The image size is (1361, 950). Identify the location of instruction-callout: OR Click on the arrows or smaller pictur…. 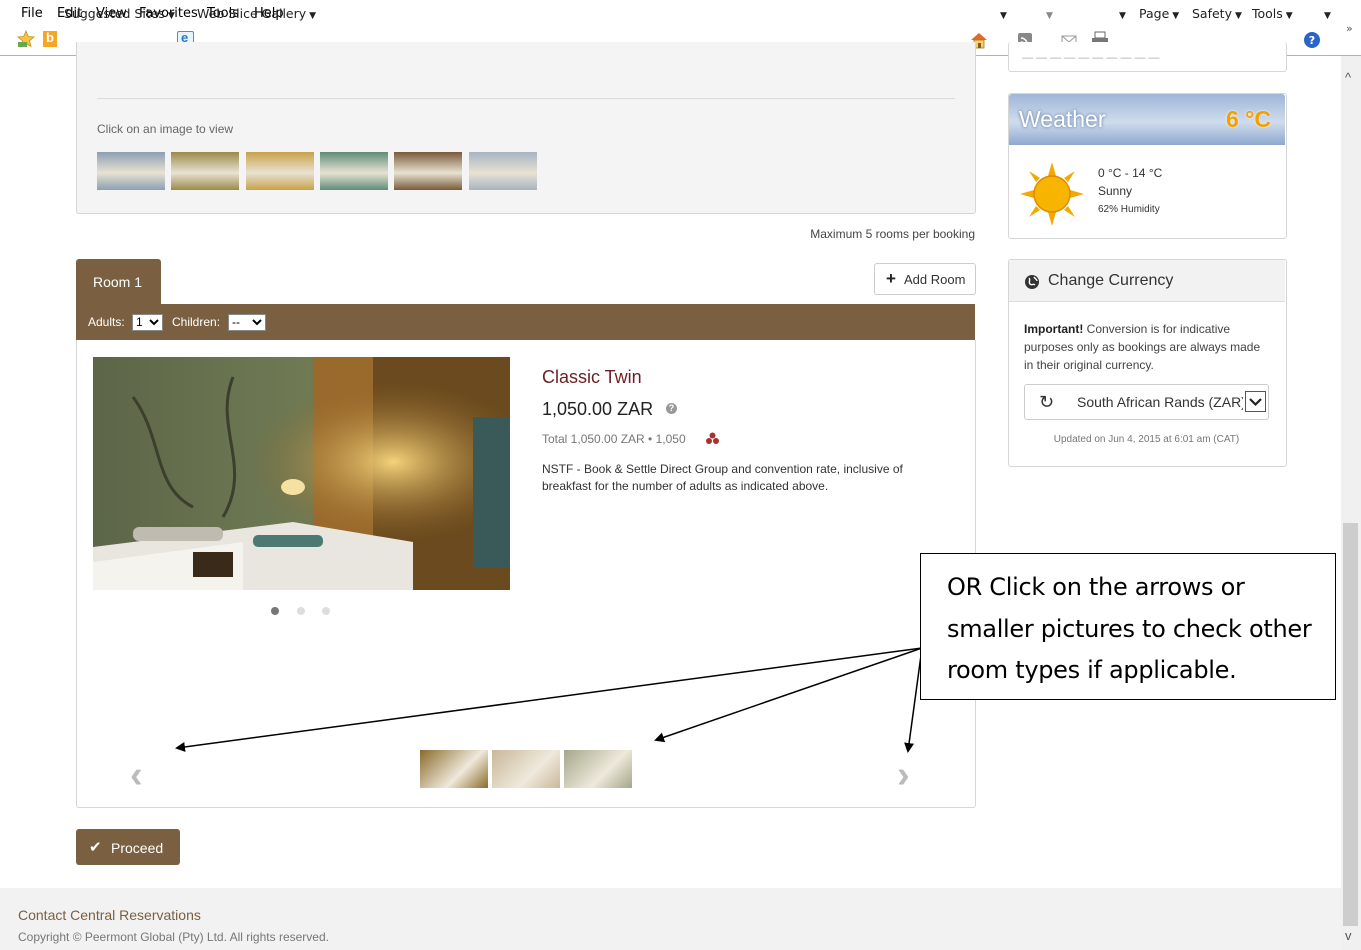
(1128, 626).